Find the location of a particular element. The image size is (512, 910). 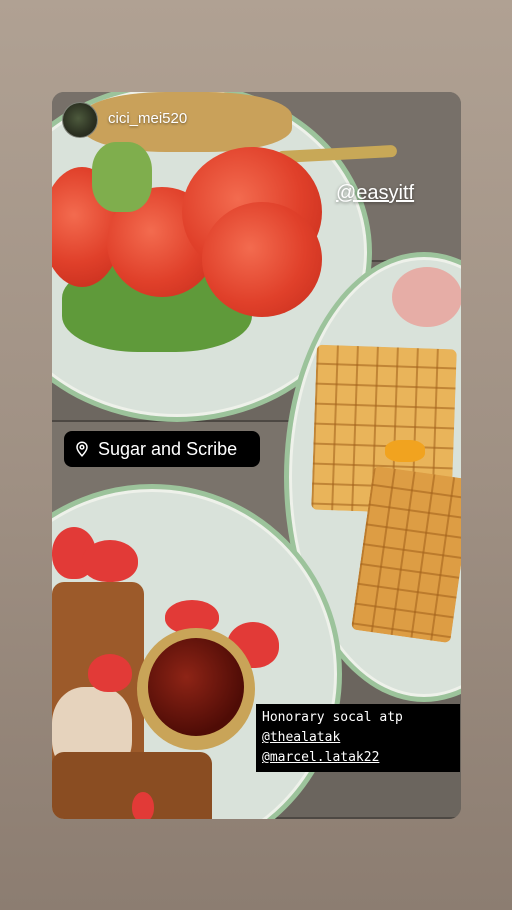

location-label: Sugar and Scribe is located at coordinates (168, 448).